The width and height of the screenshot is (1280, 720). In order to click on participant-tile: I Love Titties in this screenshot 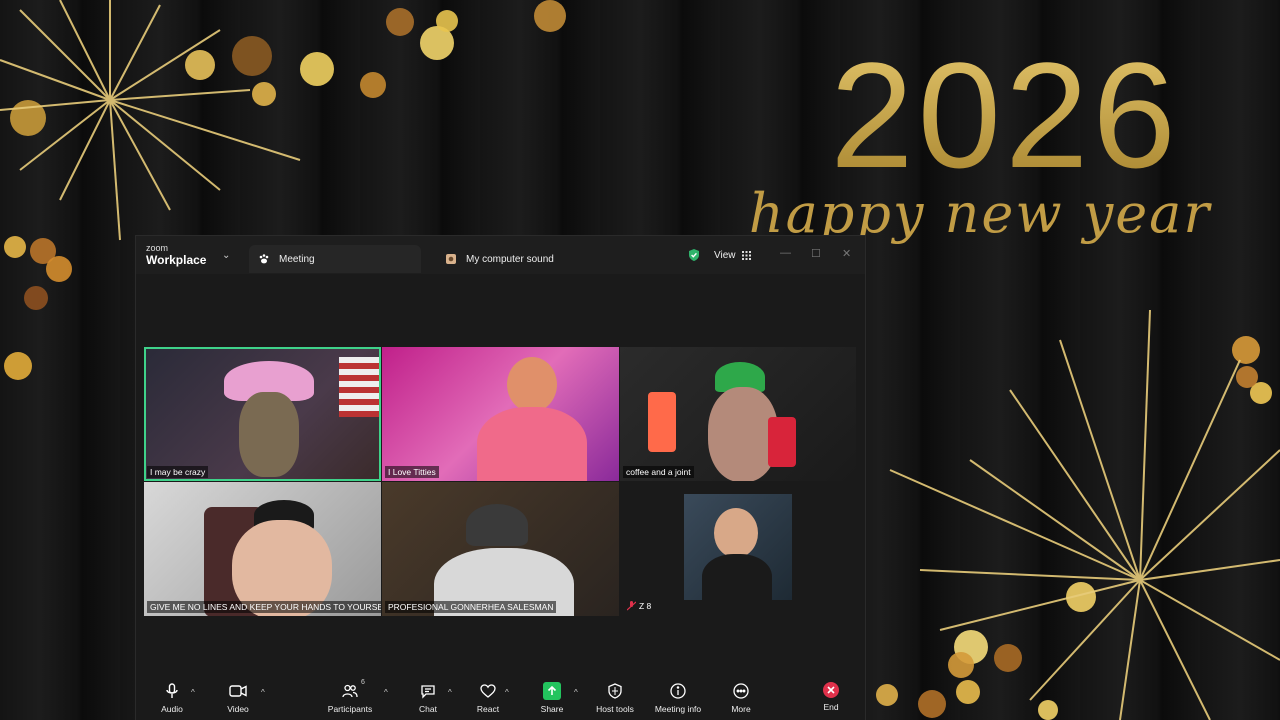, I will do `click(500, 414)`.